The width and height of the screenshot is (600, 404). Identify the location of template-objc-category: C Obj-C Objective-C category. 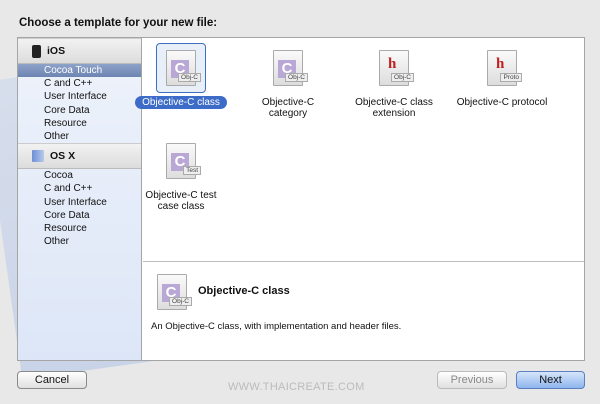
(288, 81).